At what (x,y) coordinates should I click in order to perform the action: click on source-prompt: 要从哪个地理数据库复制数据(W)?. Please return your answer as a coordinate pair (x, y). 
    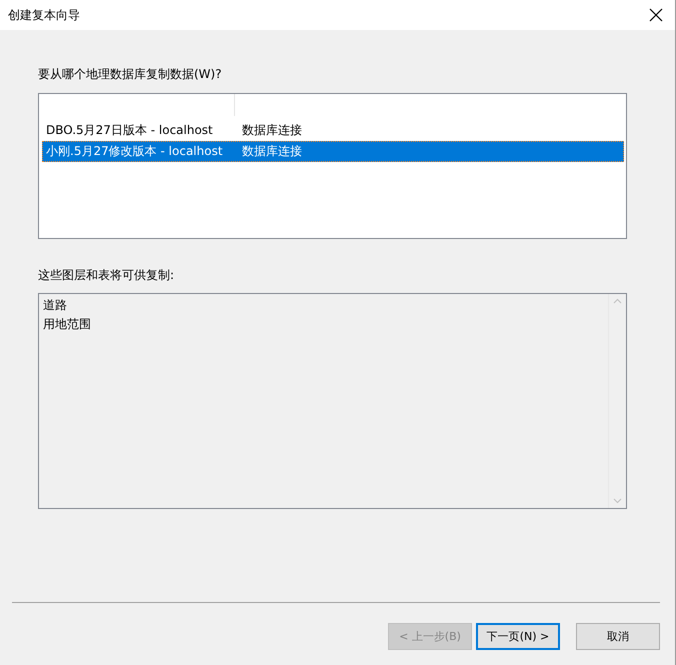
    Looking at the image, I should click on (130, 74).